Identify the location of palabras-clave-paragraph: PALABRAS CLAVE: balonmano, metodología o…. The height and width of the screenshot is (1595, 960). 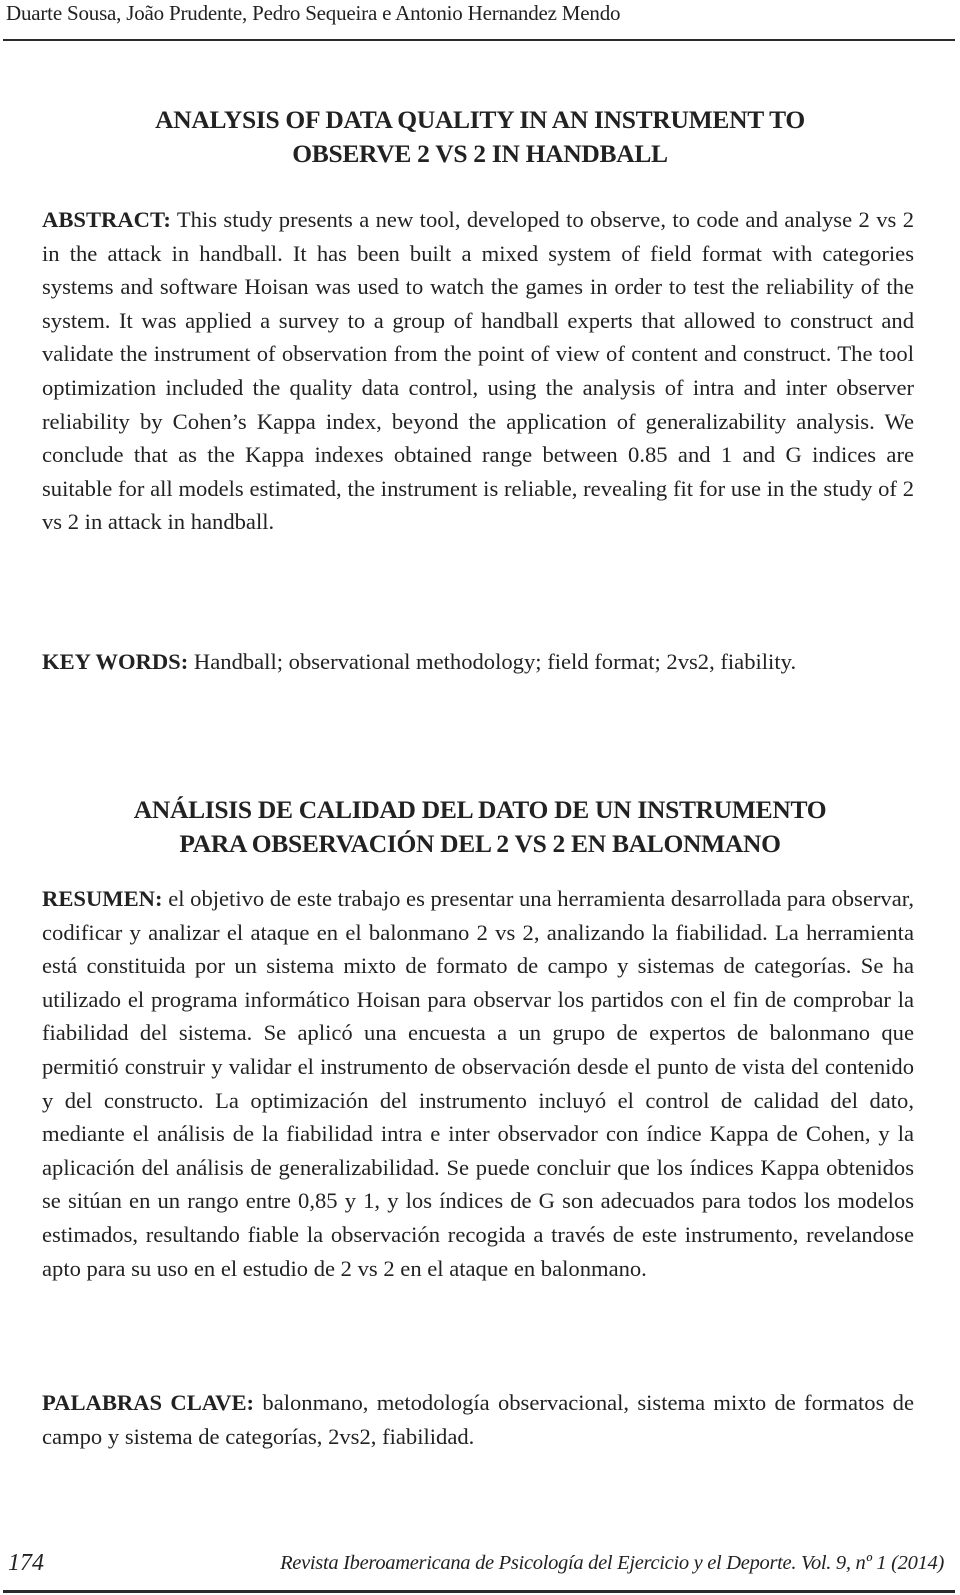
(478, 1419).